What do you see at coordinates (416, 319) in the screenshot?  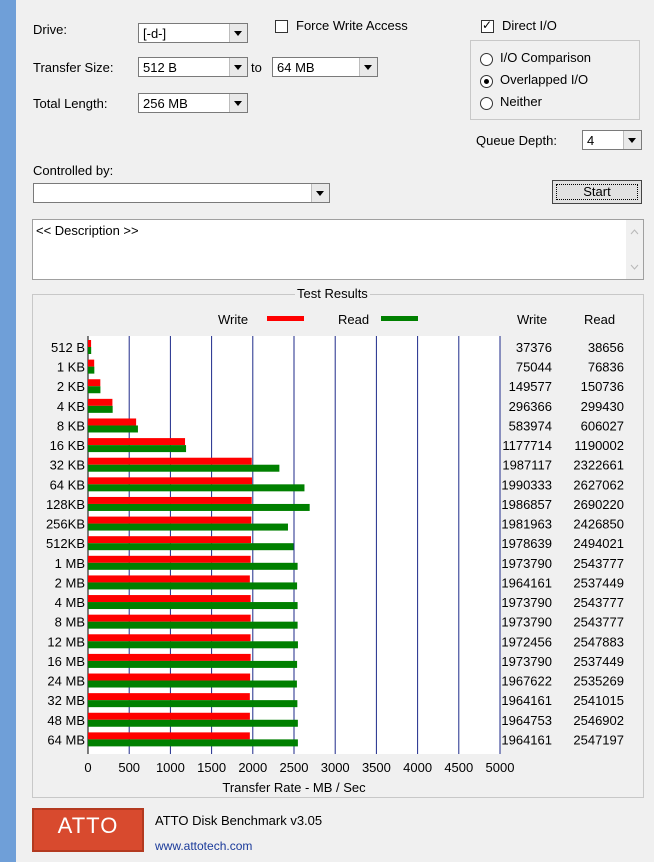 I see `chart-legend: Write Read Write Read` at bounding box center [416, 319].